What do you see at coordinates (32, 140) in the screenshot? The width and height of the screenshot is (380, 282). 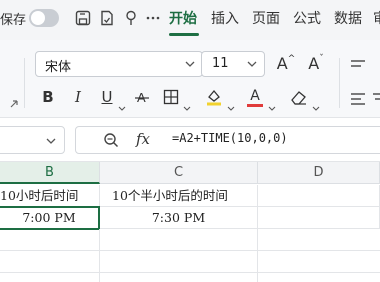 I see `name-box` at bounding box center [32, 140].